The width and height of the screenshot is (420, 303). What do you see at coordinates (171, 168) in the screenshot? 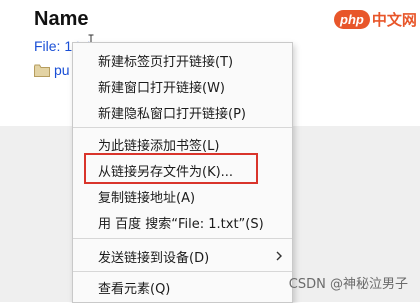
I see `highlight-annotation-box` at bounding box center [171, 168].